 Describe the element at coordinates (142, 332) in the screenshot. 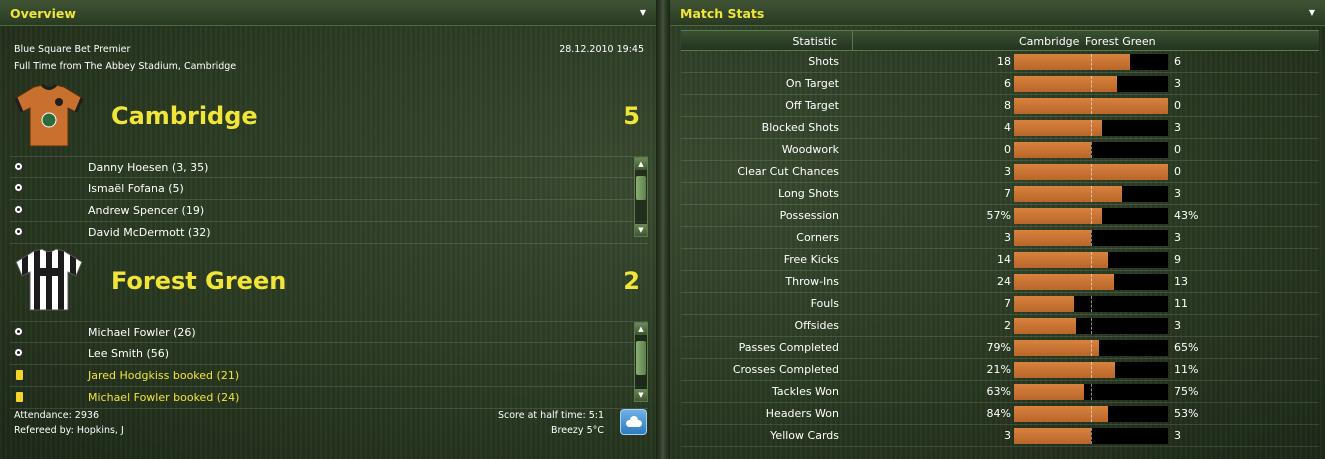

I see `event-text: Michael Fowler (26)` at that location.